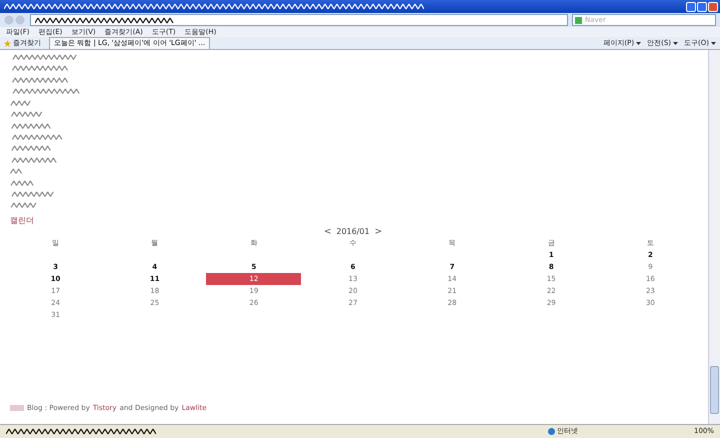  I want to click on calendar-heading: 캘린더, so click(22, 220).